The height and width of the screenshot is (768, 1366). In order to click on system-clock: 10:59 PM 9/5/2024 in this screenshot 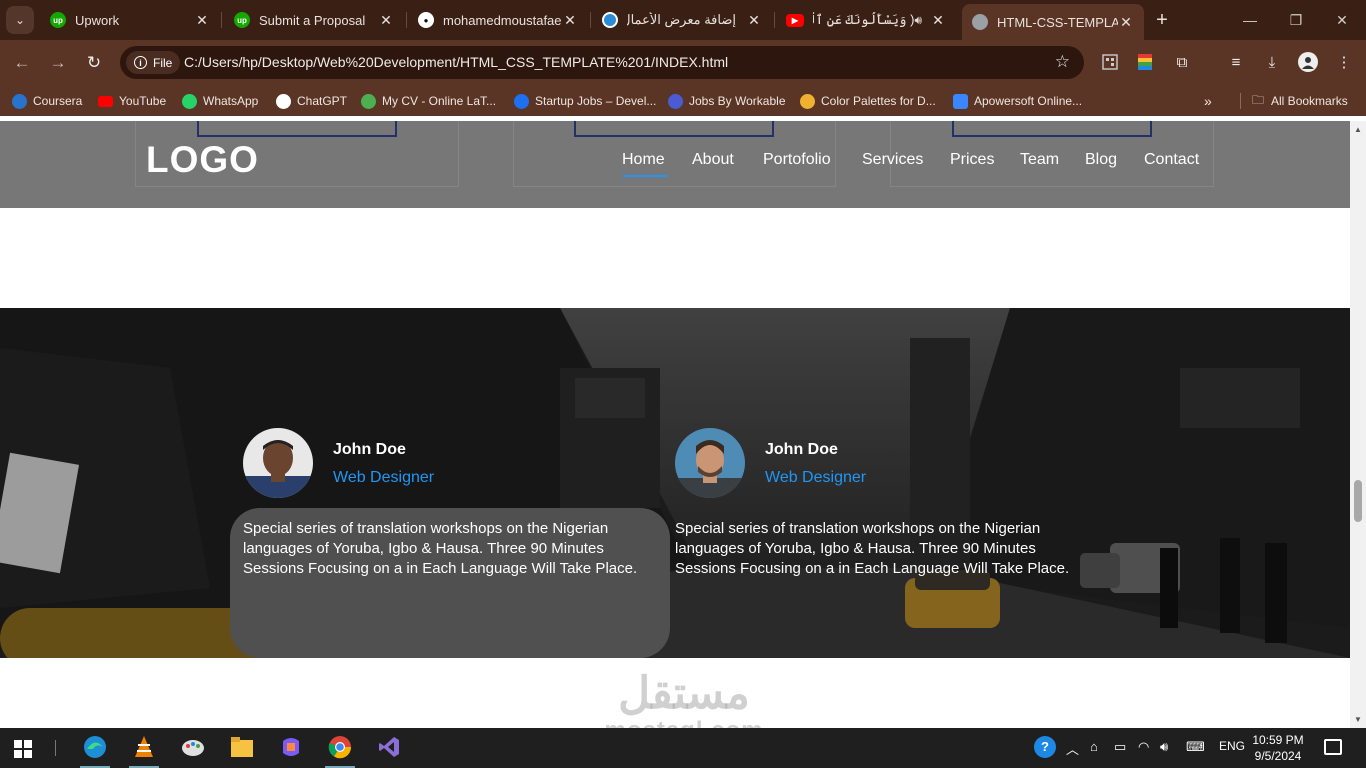, I will do `click(1278, 748)`.